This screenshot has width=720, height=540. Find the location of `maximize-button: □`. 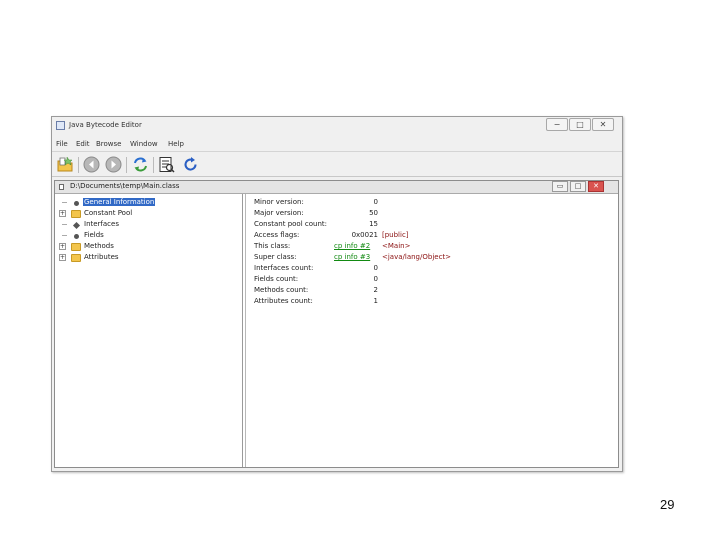

maximize-button: □ is located at coordinates (580, 124).